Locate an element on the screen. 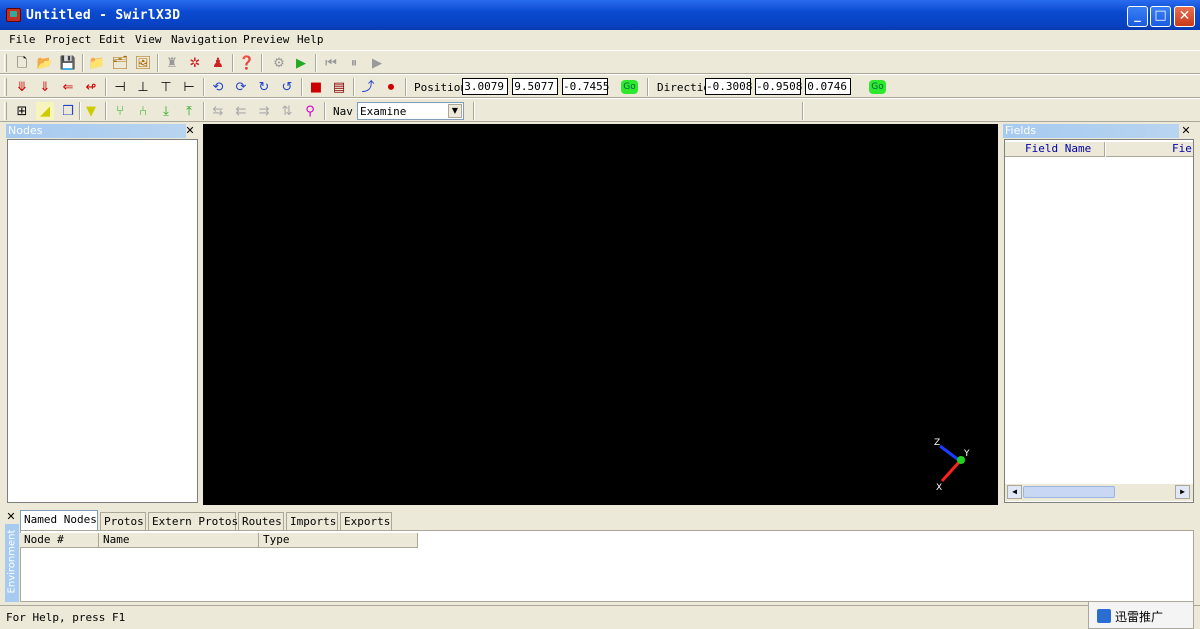 The width and height of the screenshot is (1200, 629). align-bottom-icon: ⊥ is located at coordinates (143, 87).